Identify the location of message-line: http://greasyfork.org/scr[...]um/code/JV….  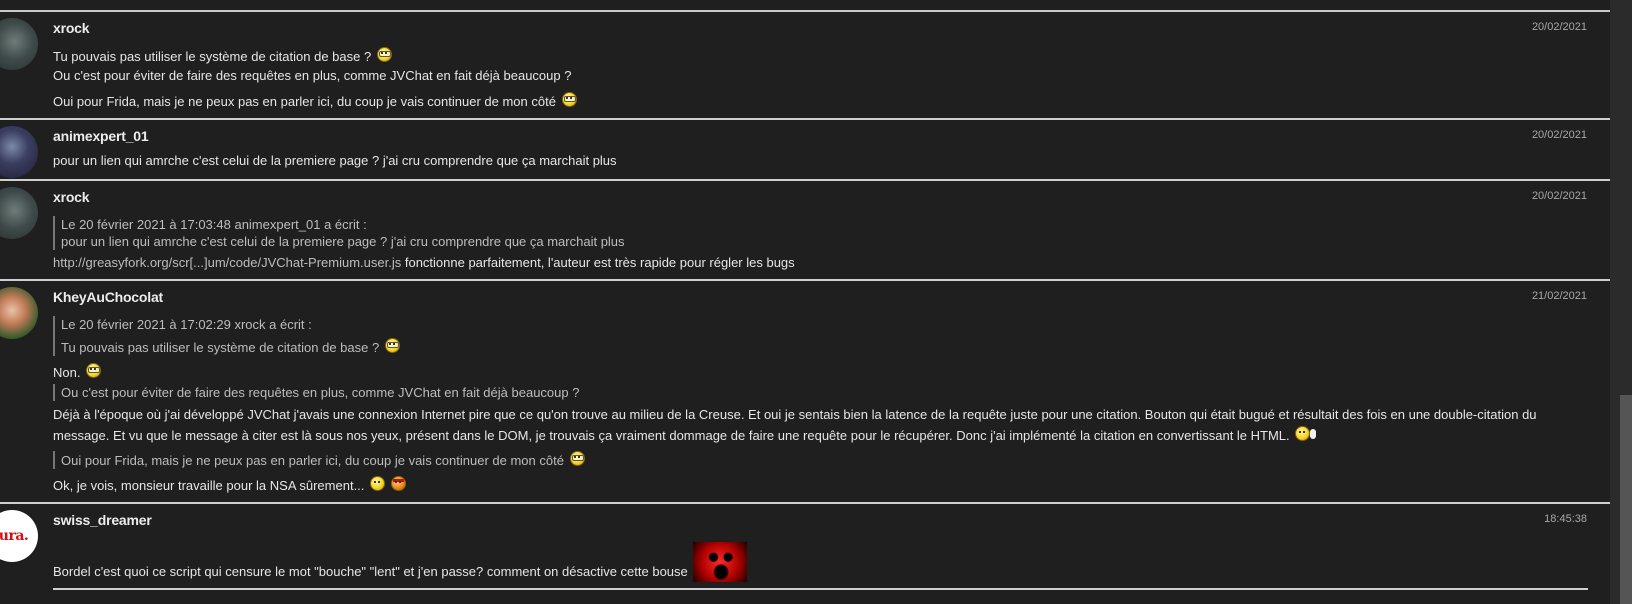
(820, 262).